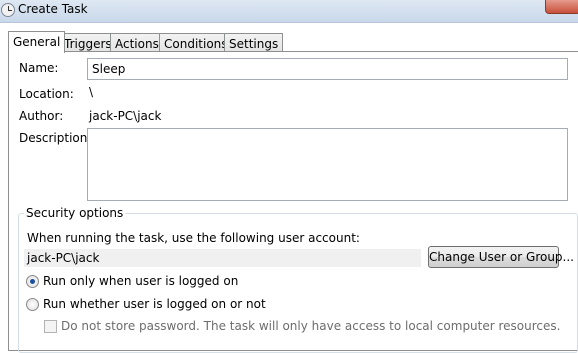  I want to click on tab-triggers: Triggers, so click(88, 42).